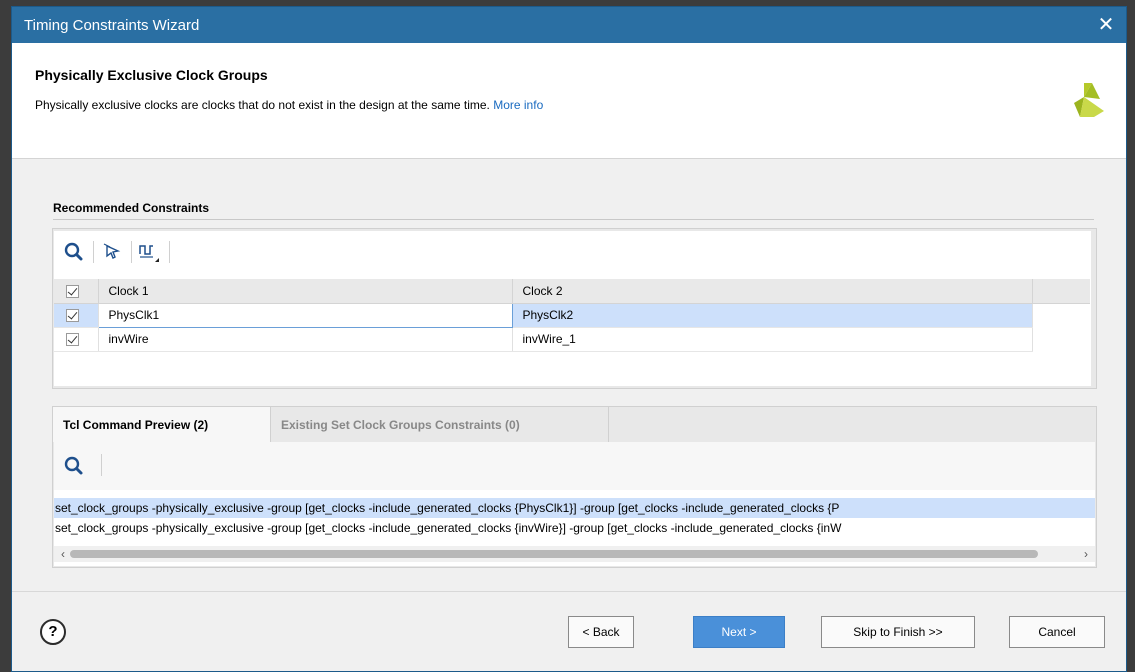 The height and width of the screenshot is (672, 1135). Describe the element at coordinates (162, 424) in the screenshot. I see `tab-tcl-command-preview: Tcl Command Preview (2)` at that location.